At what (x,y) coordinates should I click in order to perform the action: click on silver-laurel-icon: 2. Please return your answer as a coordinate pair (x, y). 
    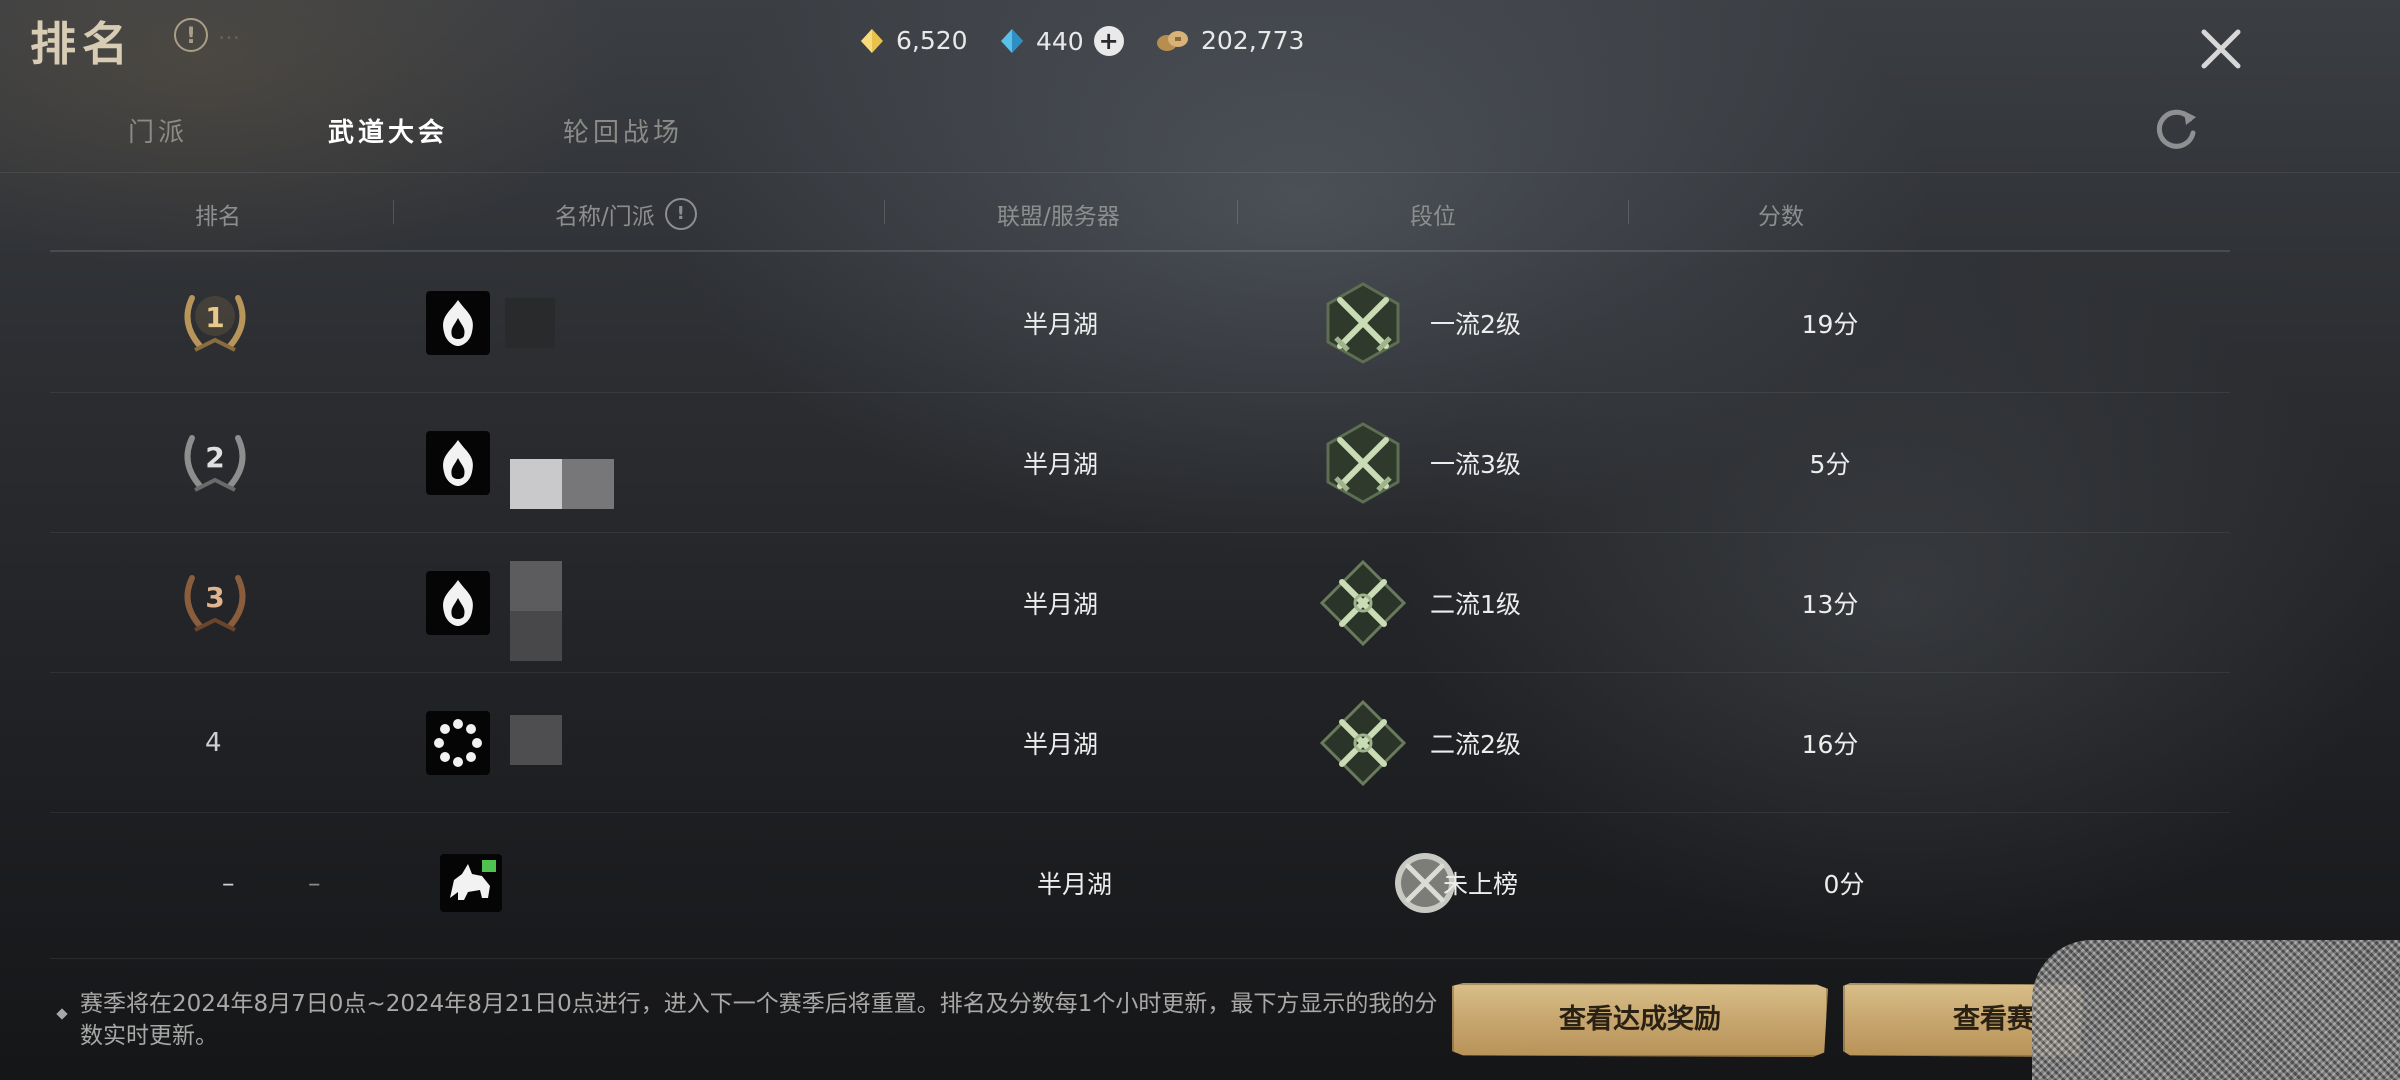
    Looking at the image, I should click on (215, 463).